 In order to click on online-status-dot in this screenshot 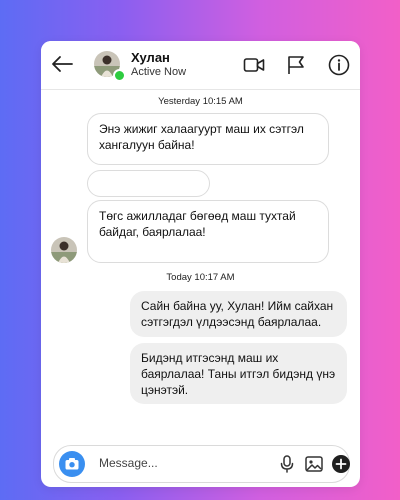, I will do `click(119, 75)`.